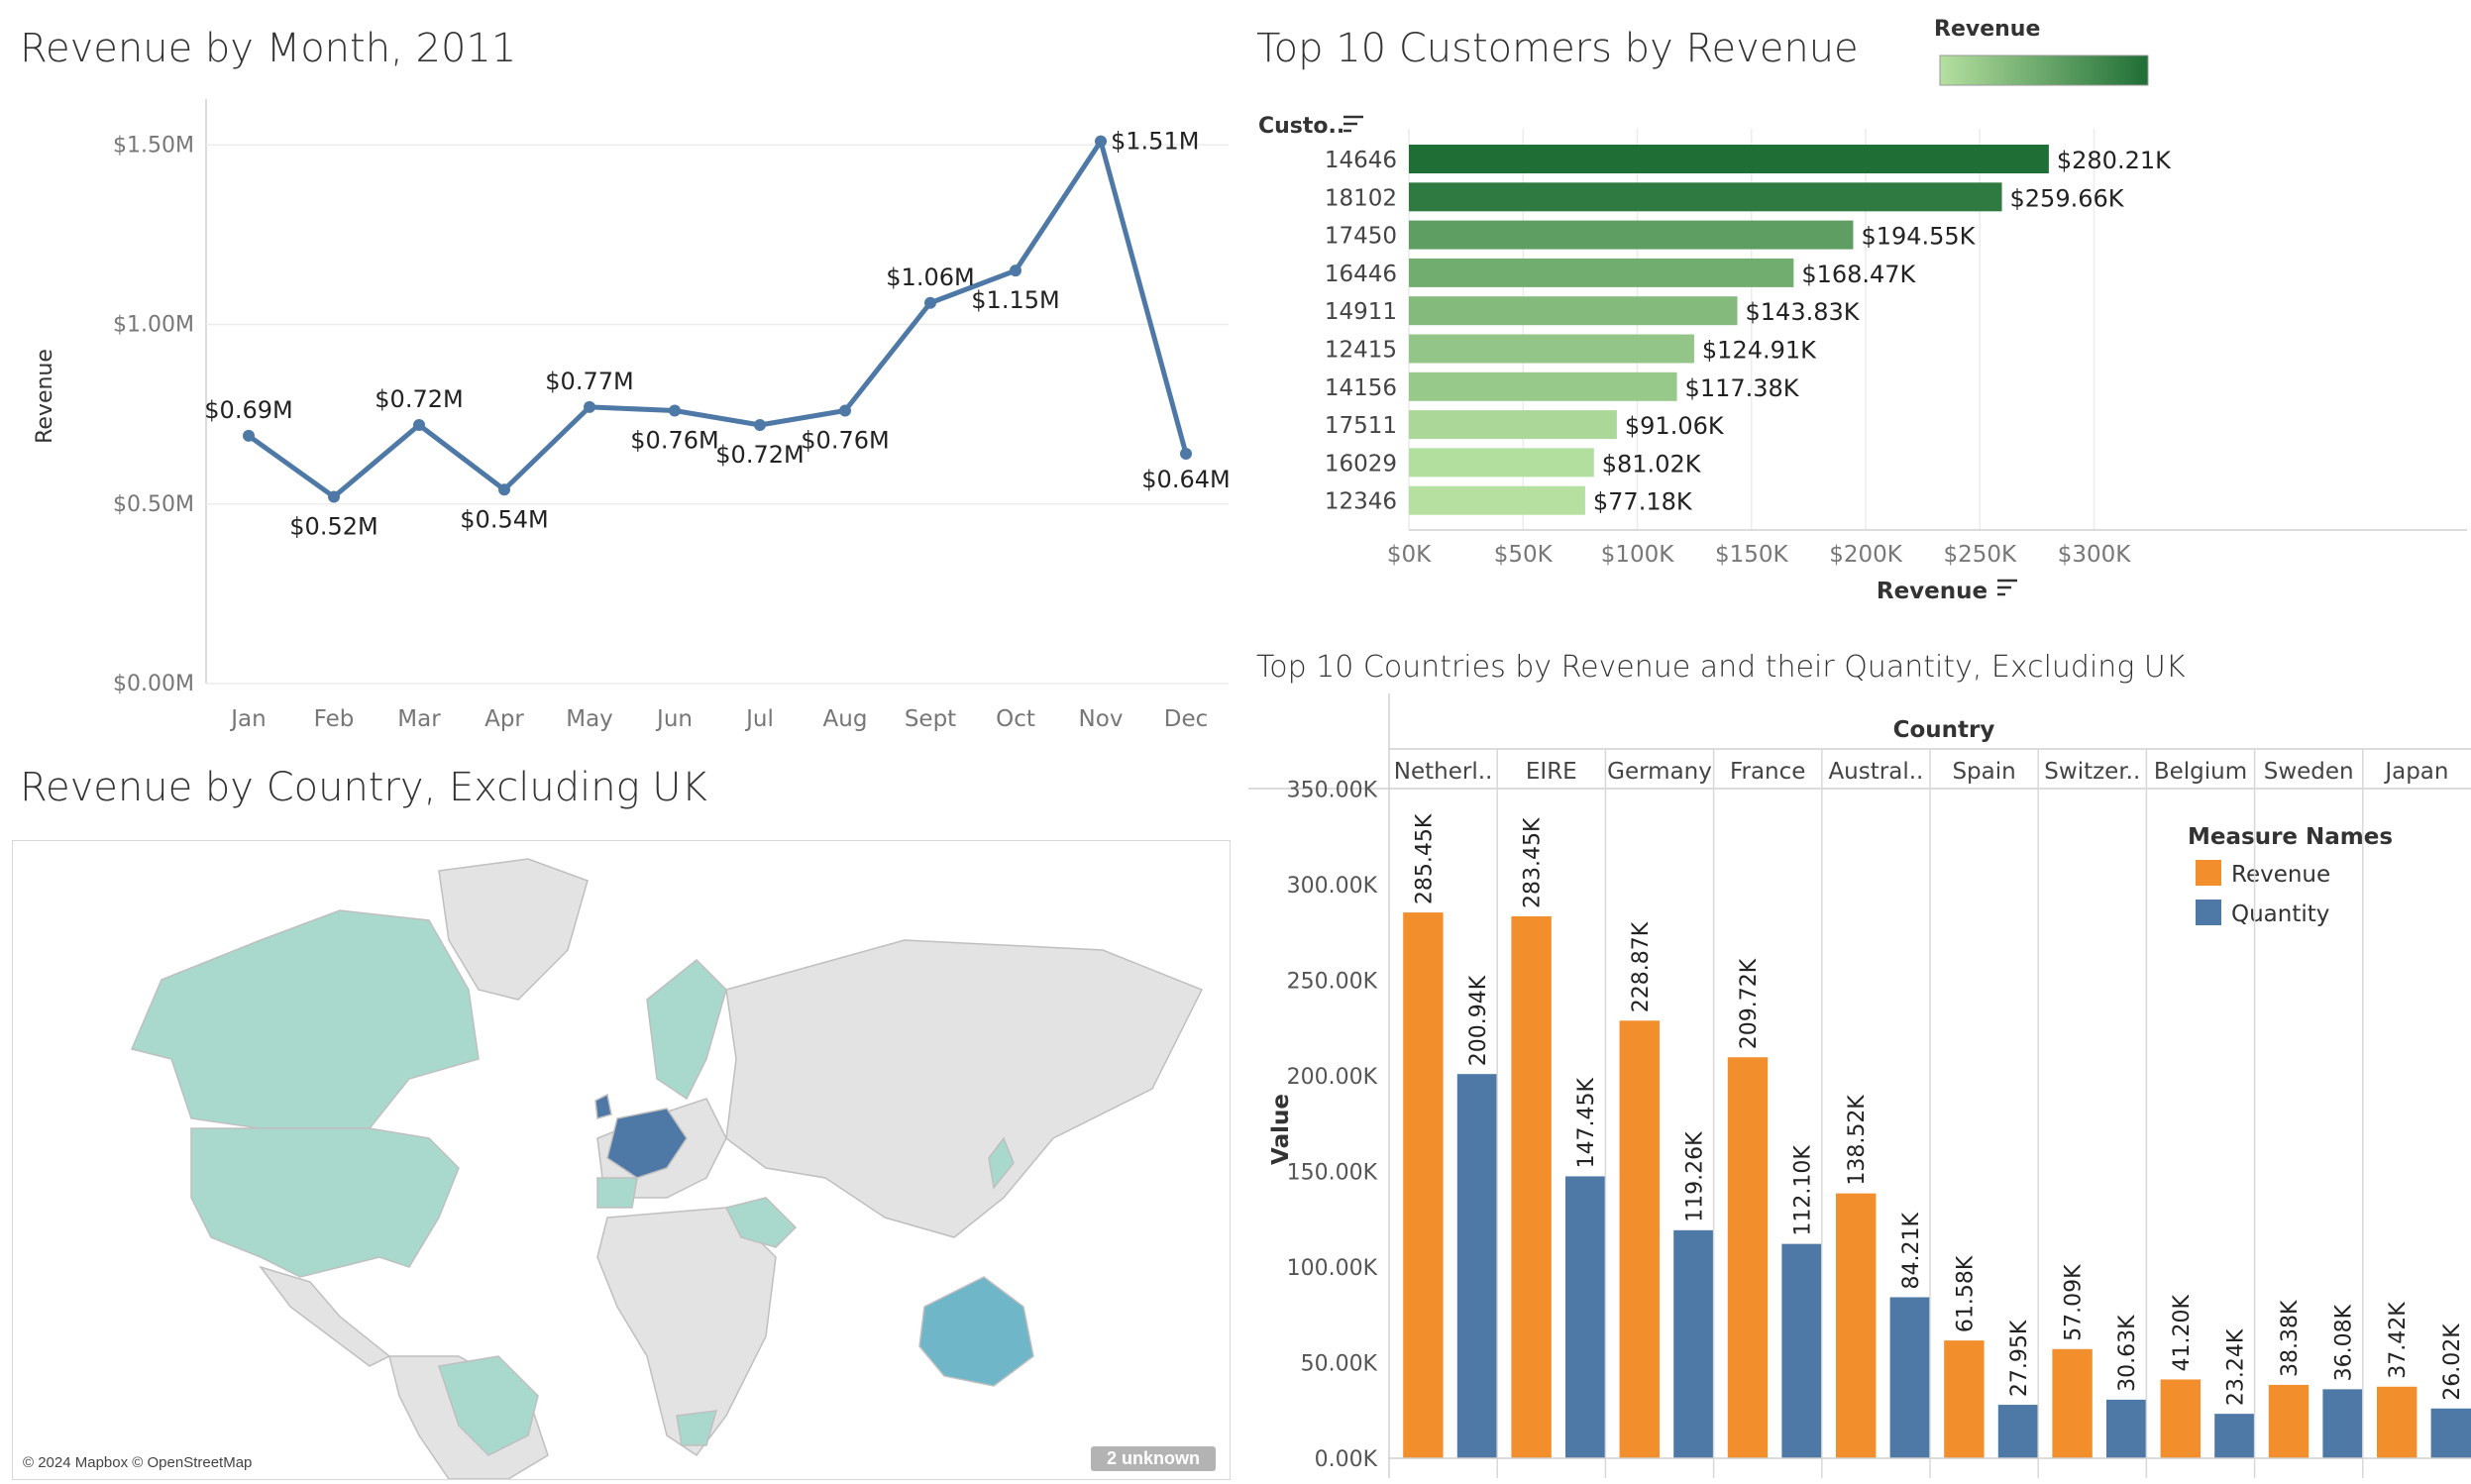 The height and width of the screenshot is (1484, 2471). I want to click on bar-value-label: 30.63K, so click(2127, 1354).